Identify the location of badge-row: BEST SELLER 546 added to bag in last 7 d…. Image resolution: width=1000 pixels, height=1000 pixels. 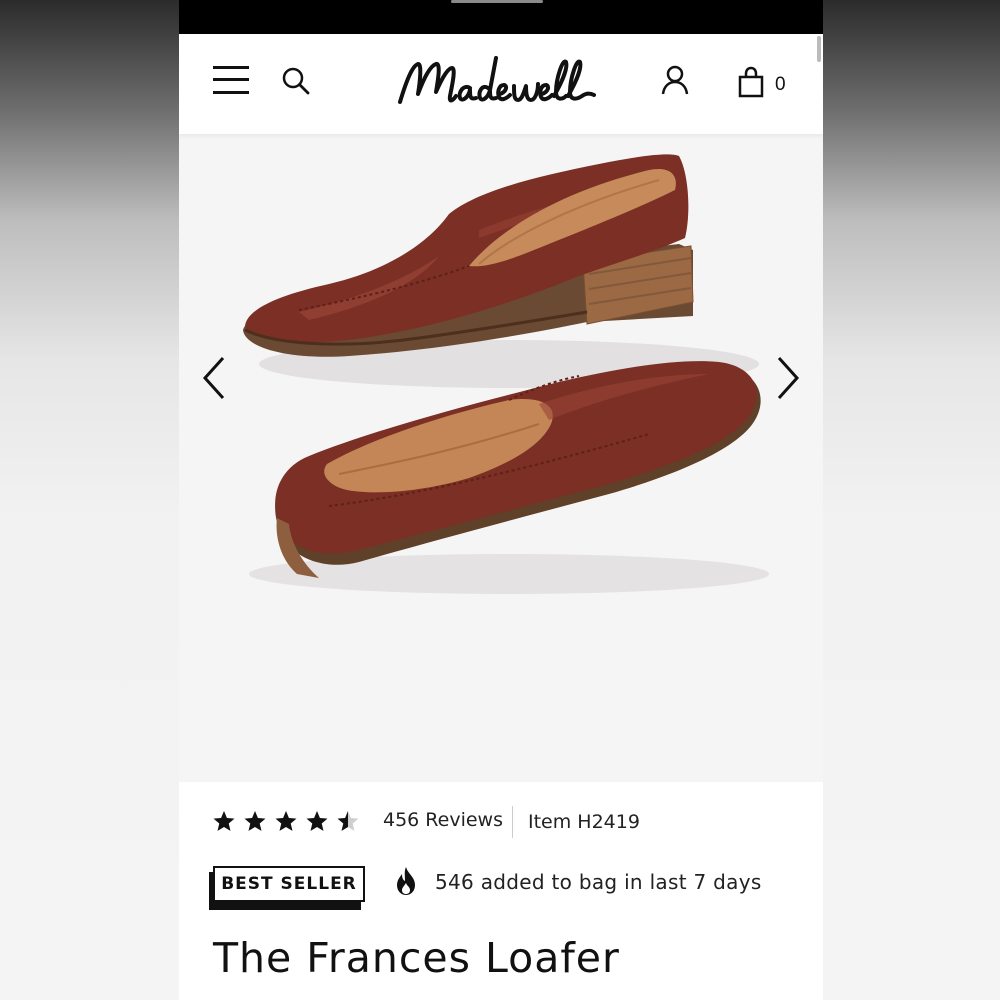
(511, 890).